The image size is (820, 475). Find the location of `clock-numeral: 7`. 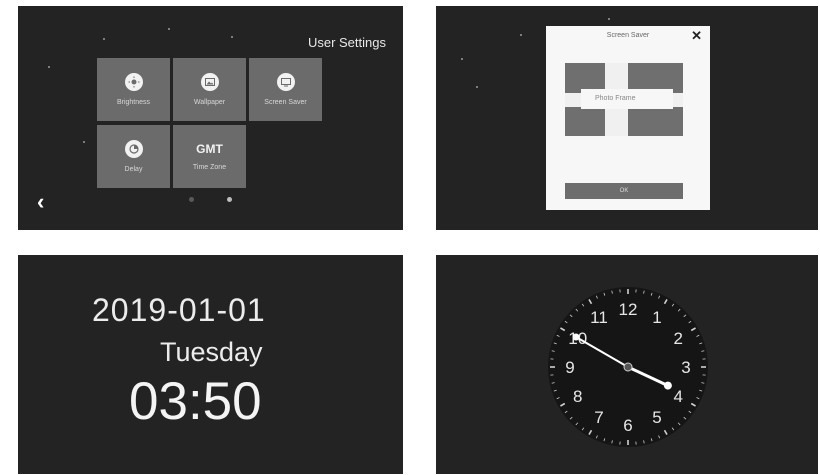

clock-numeral: 7 is located at coordinates (598, 417).